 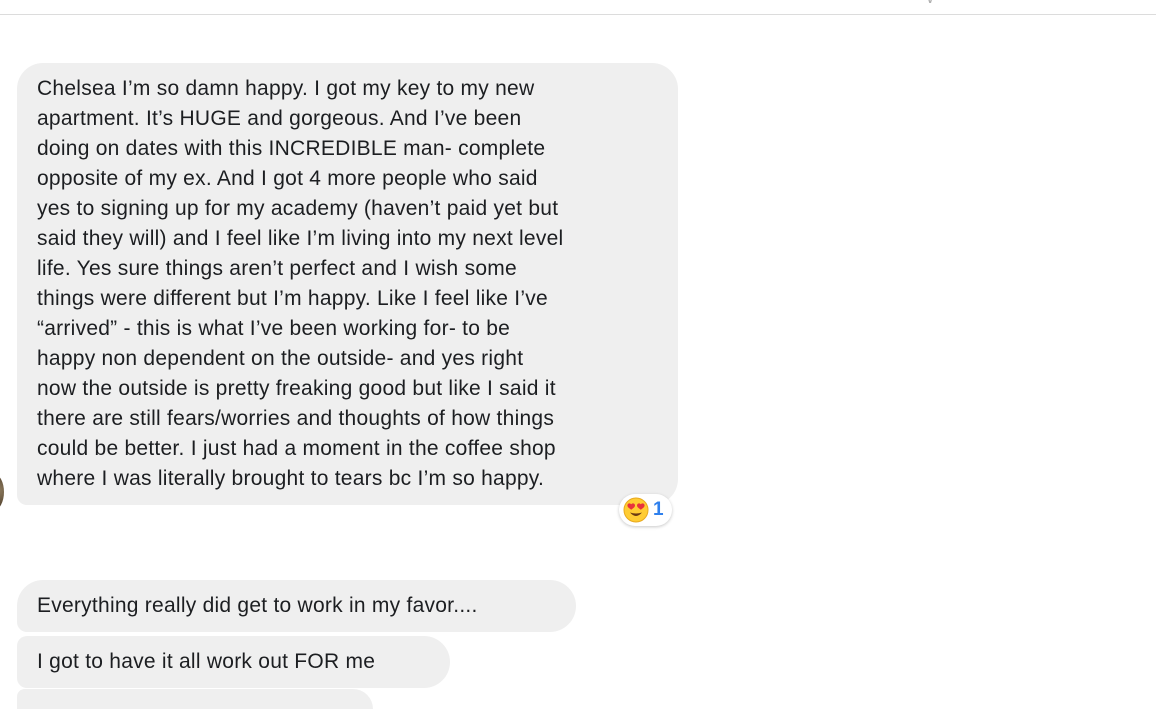 I want to click on conversation-header-edge: ∨, so click(x=578, y=7).